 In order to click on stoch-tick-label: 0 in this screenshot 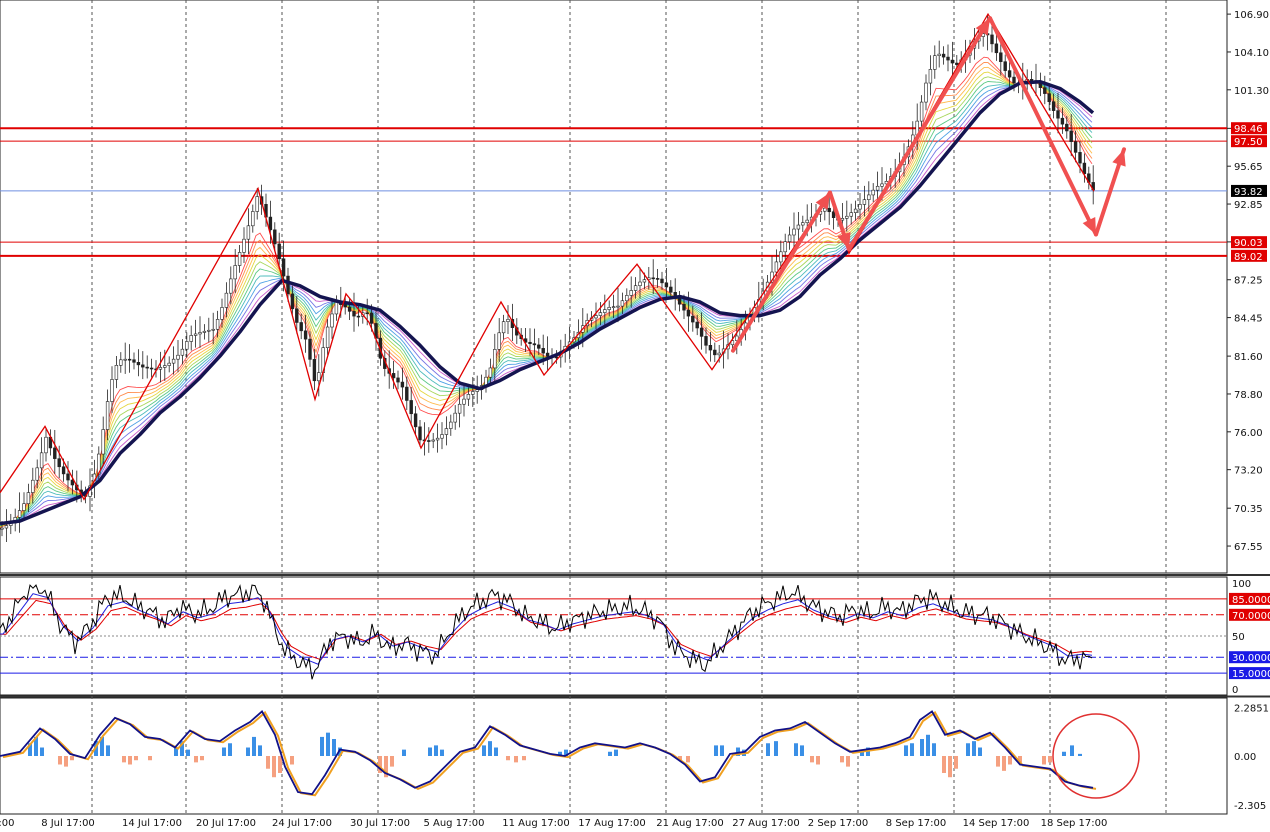, I will do `click(1235, 690)`.